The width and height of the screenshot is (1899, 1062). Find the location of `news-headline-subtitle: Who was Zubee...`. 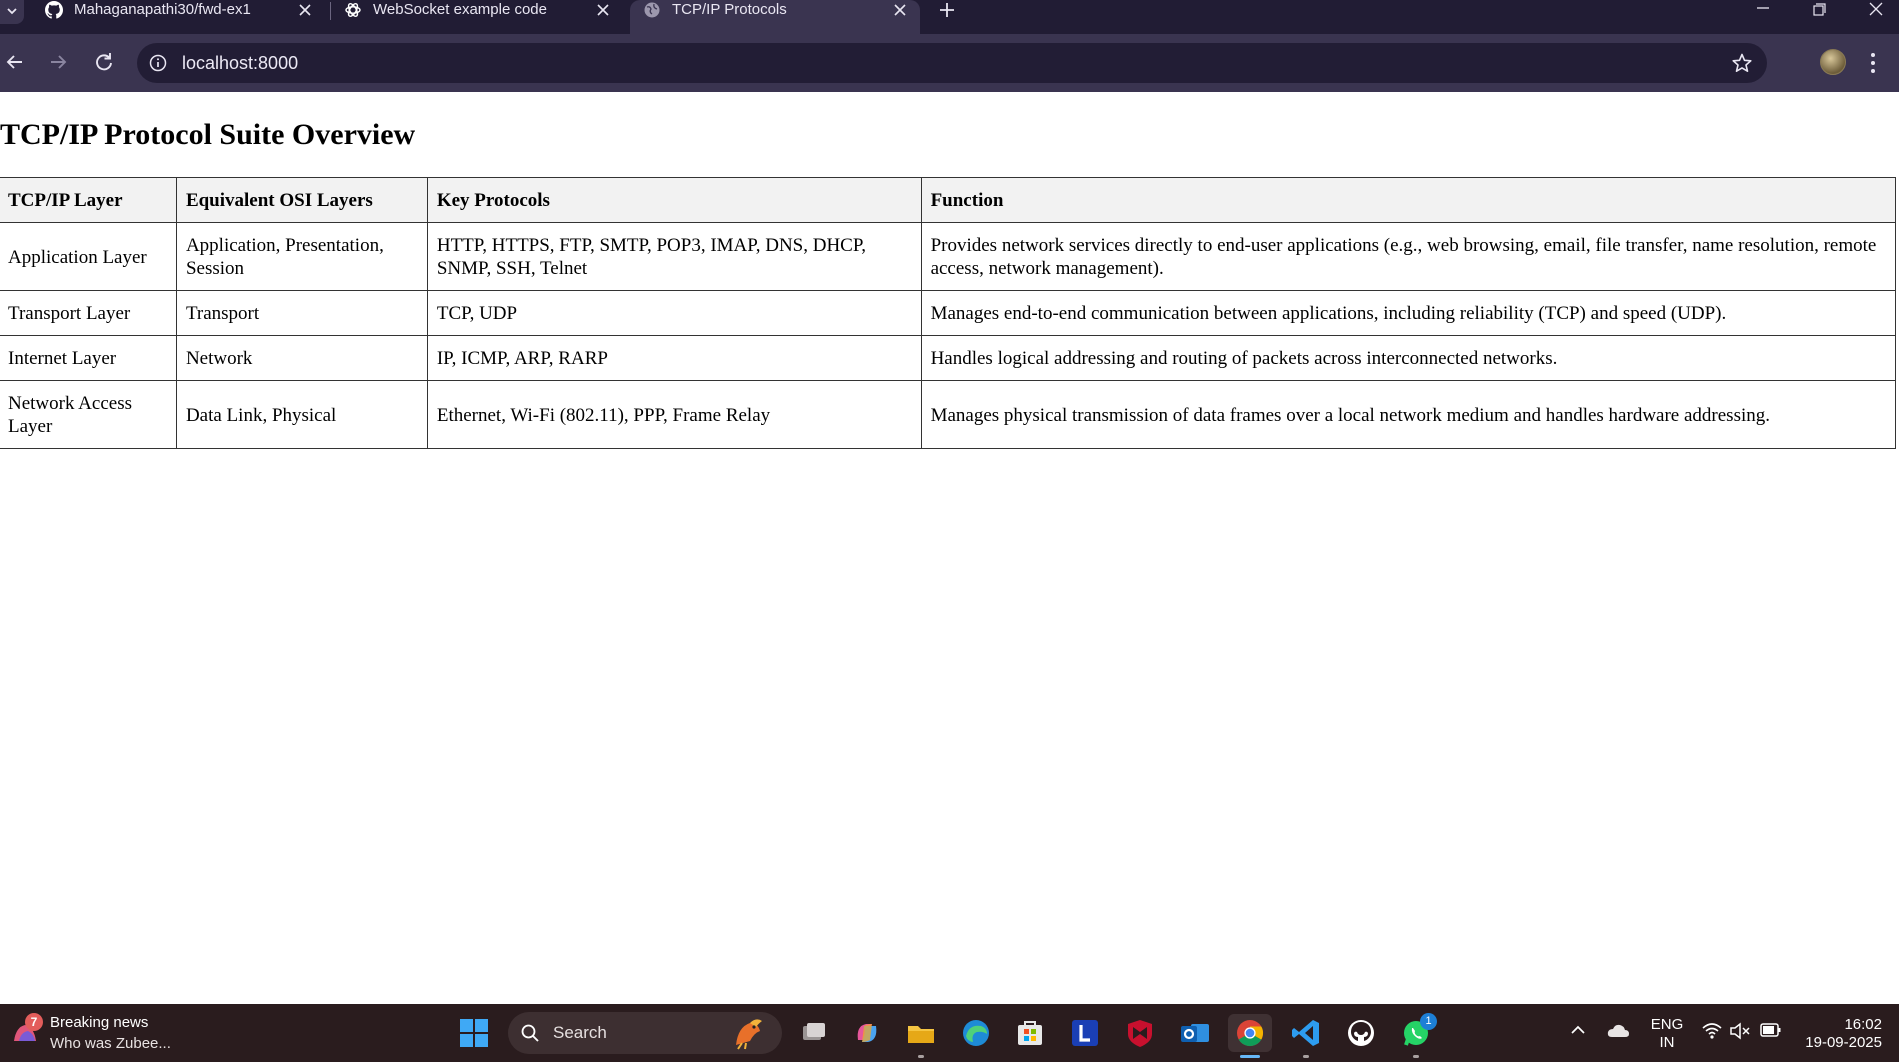

news-headline-subtitle: Who was Zubee... is located at coordinates (110, 1044).